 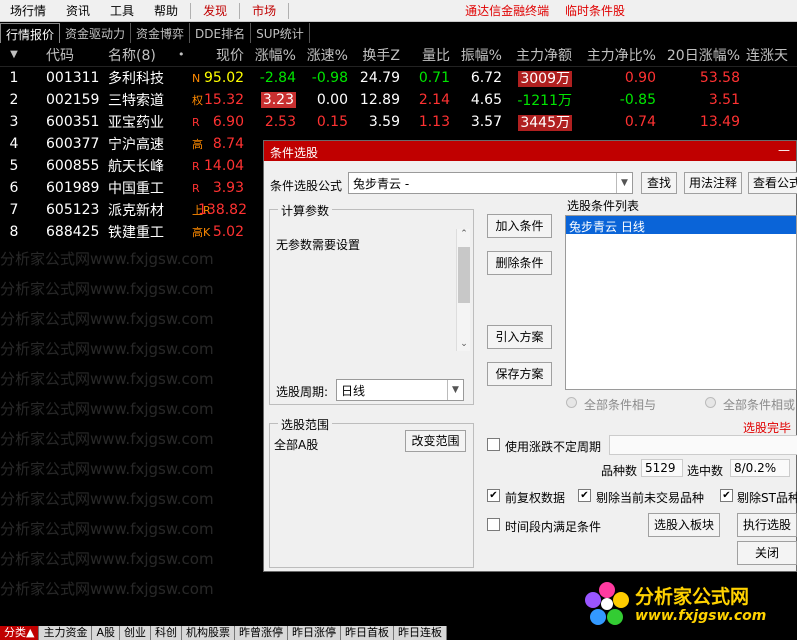 I want to click on period-value: 日线, so click(x=353, y=391).